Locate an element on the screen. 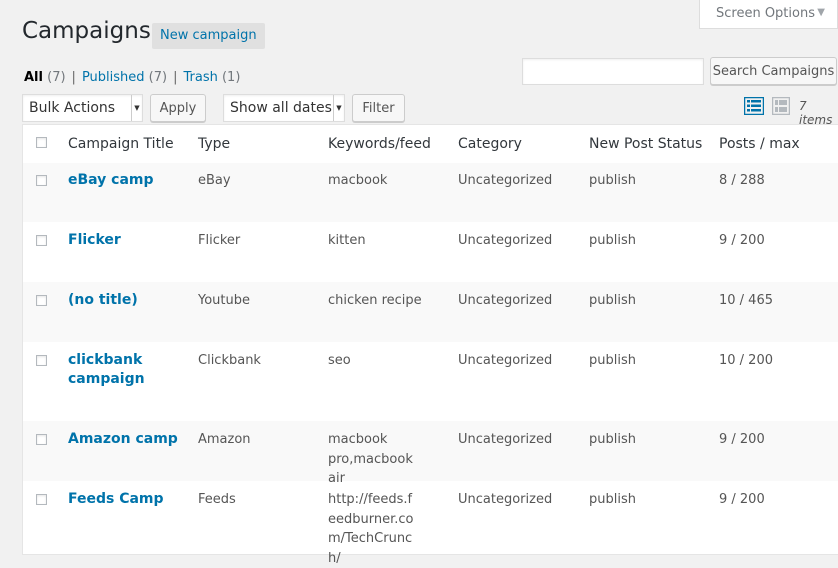 The image size is (838, 568). apply-label: Apply is located at coordinates (178, 108).